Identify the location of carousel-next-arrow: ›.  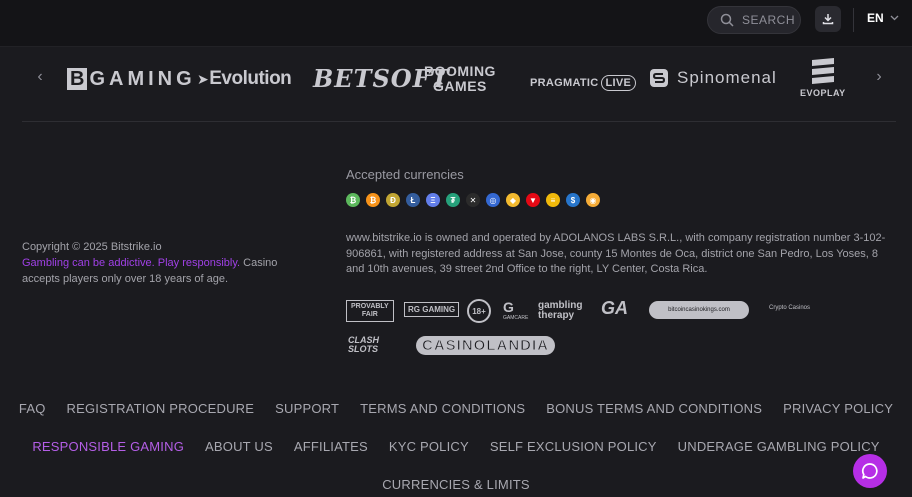
(879, 77).